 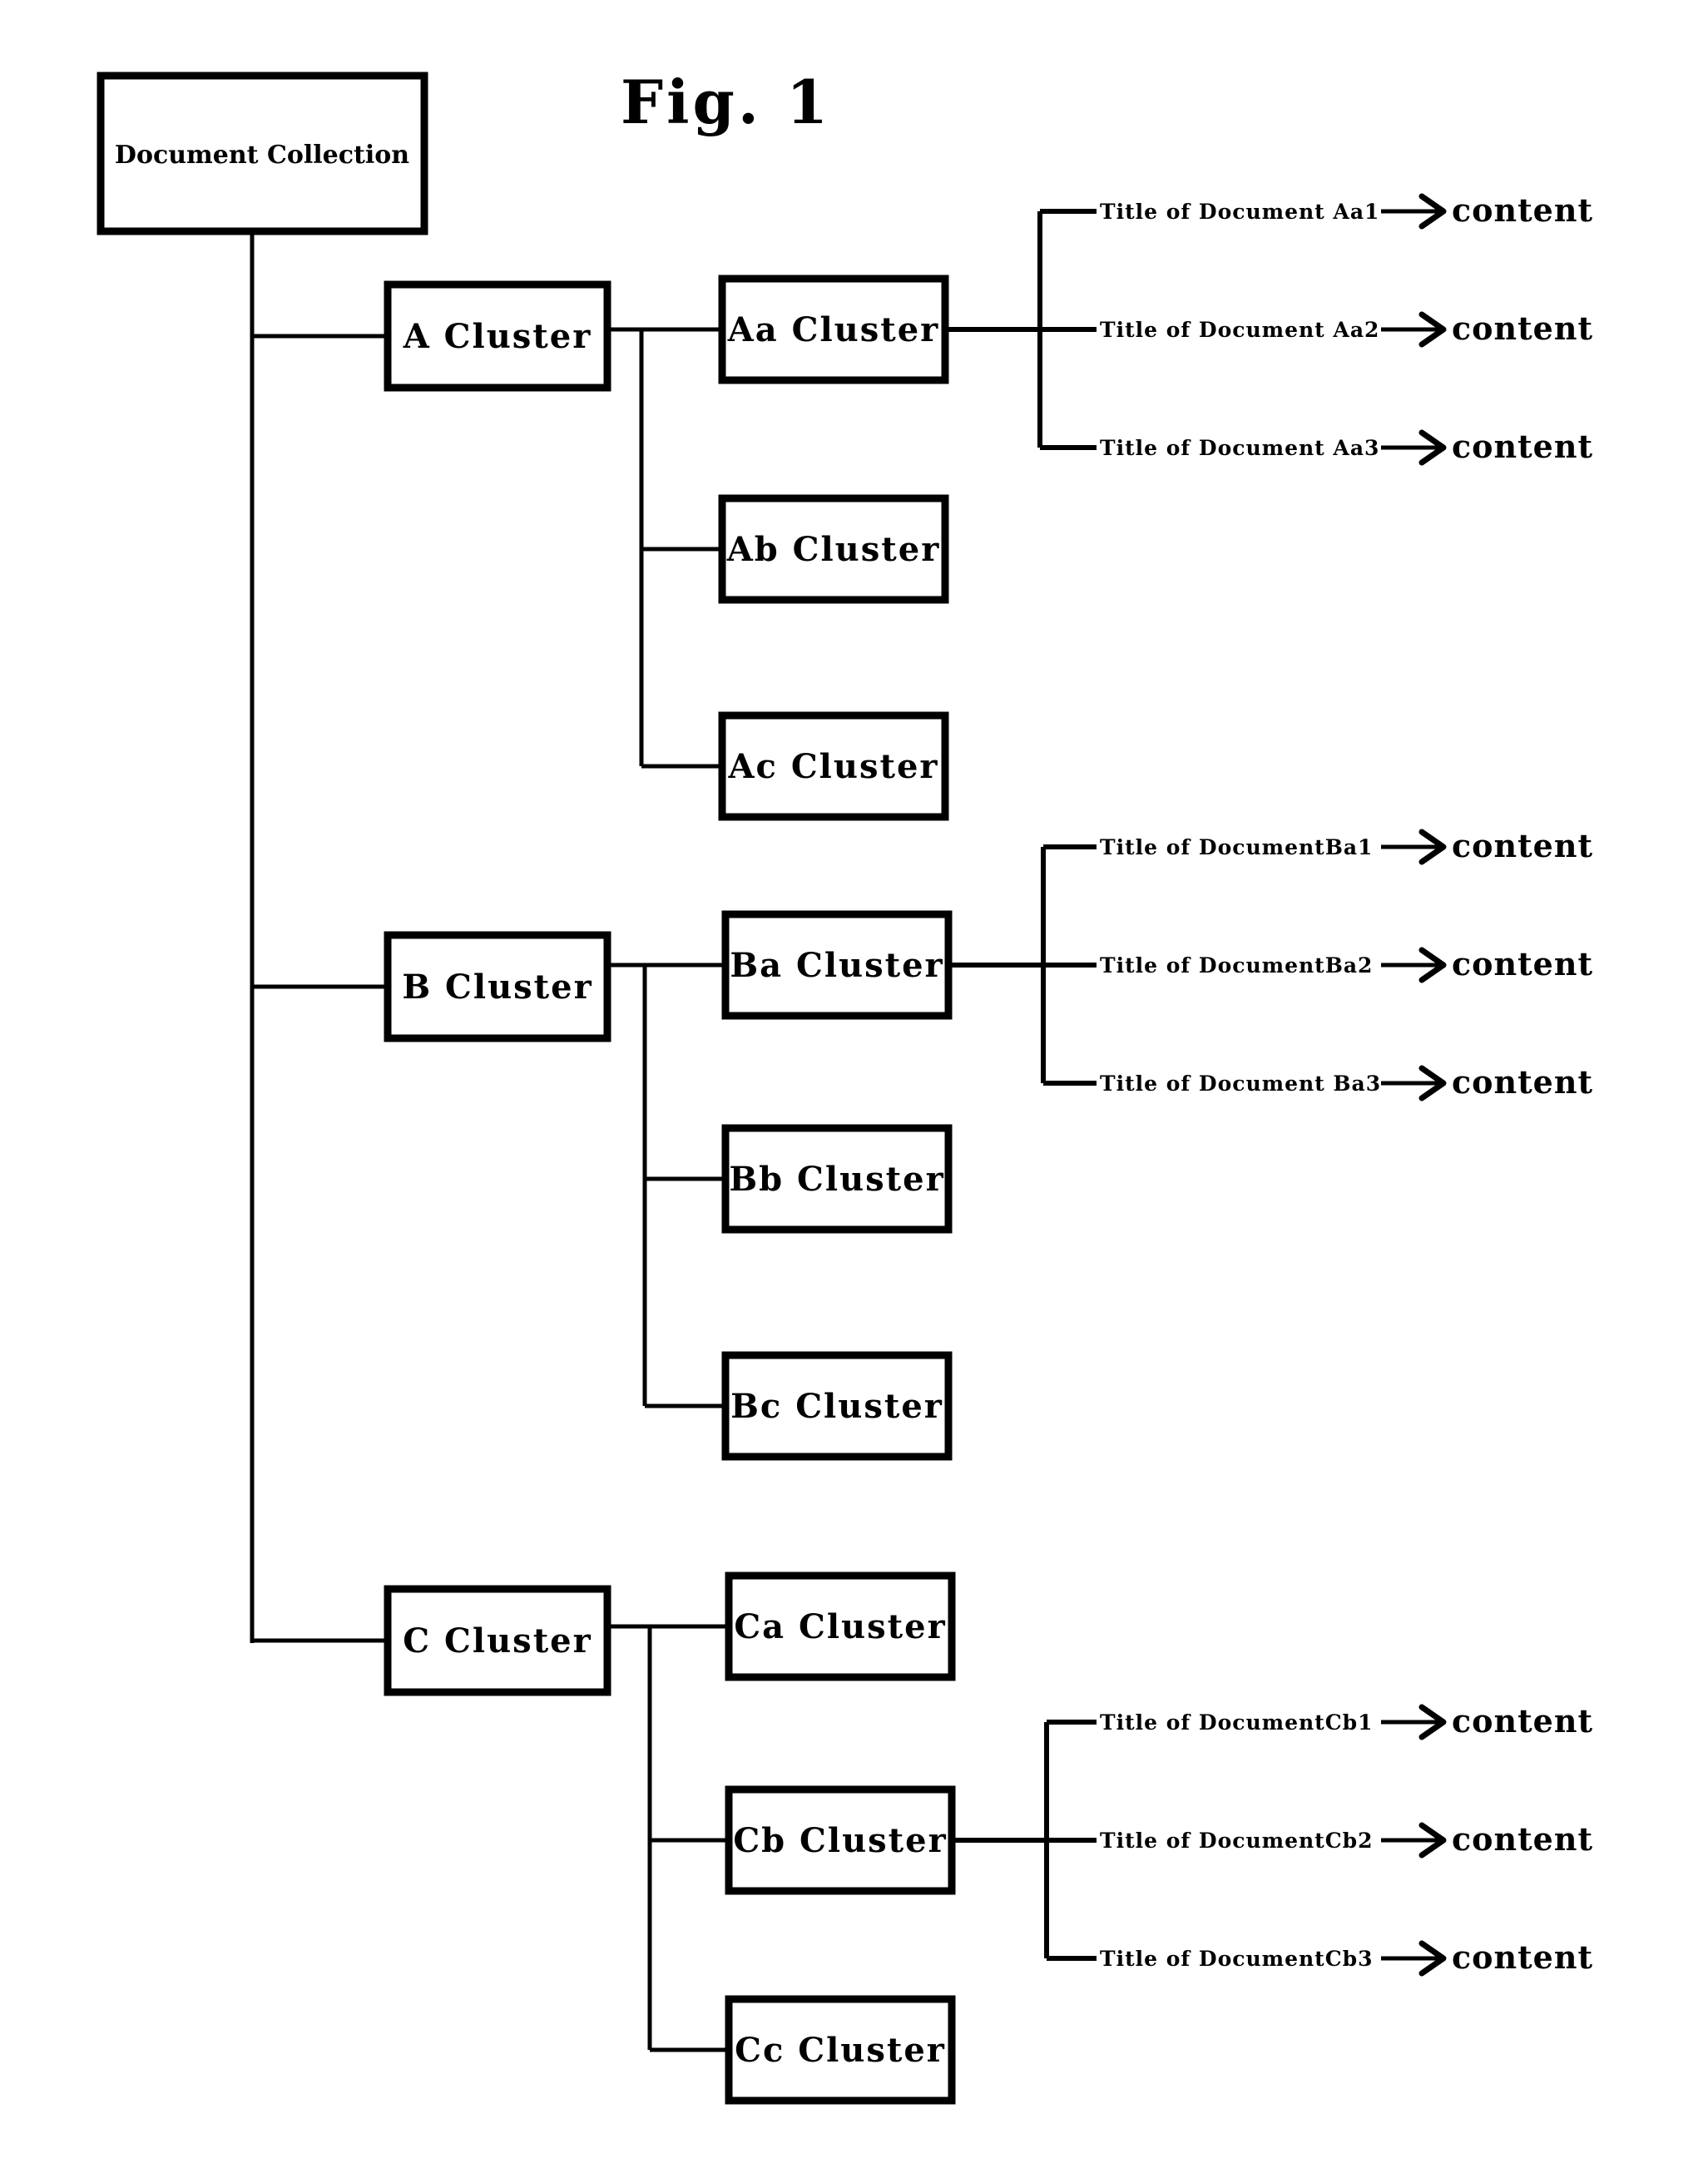 I want to click on document-title: Title of DocumentCb2, so click(x=1237, y=1841).